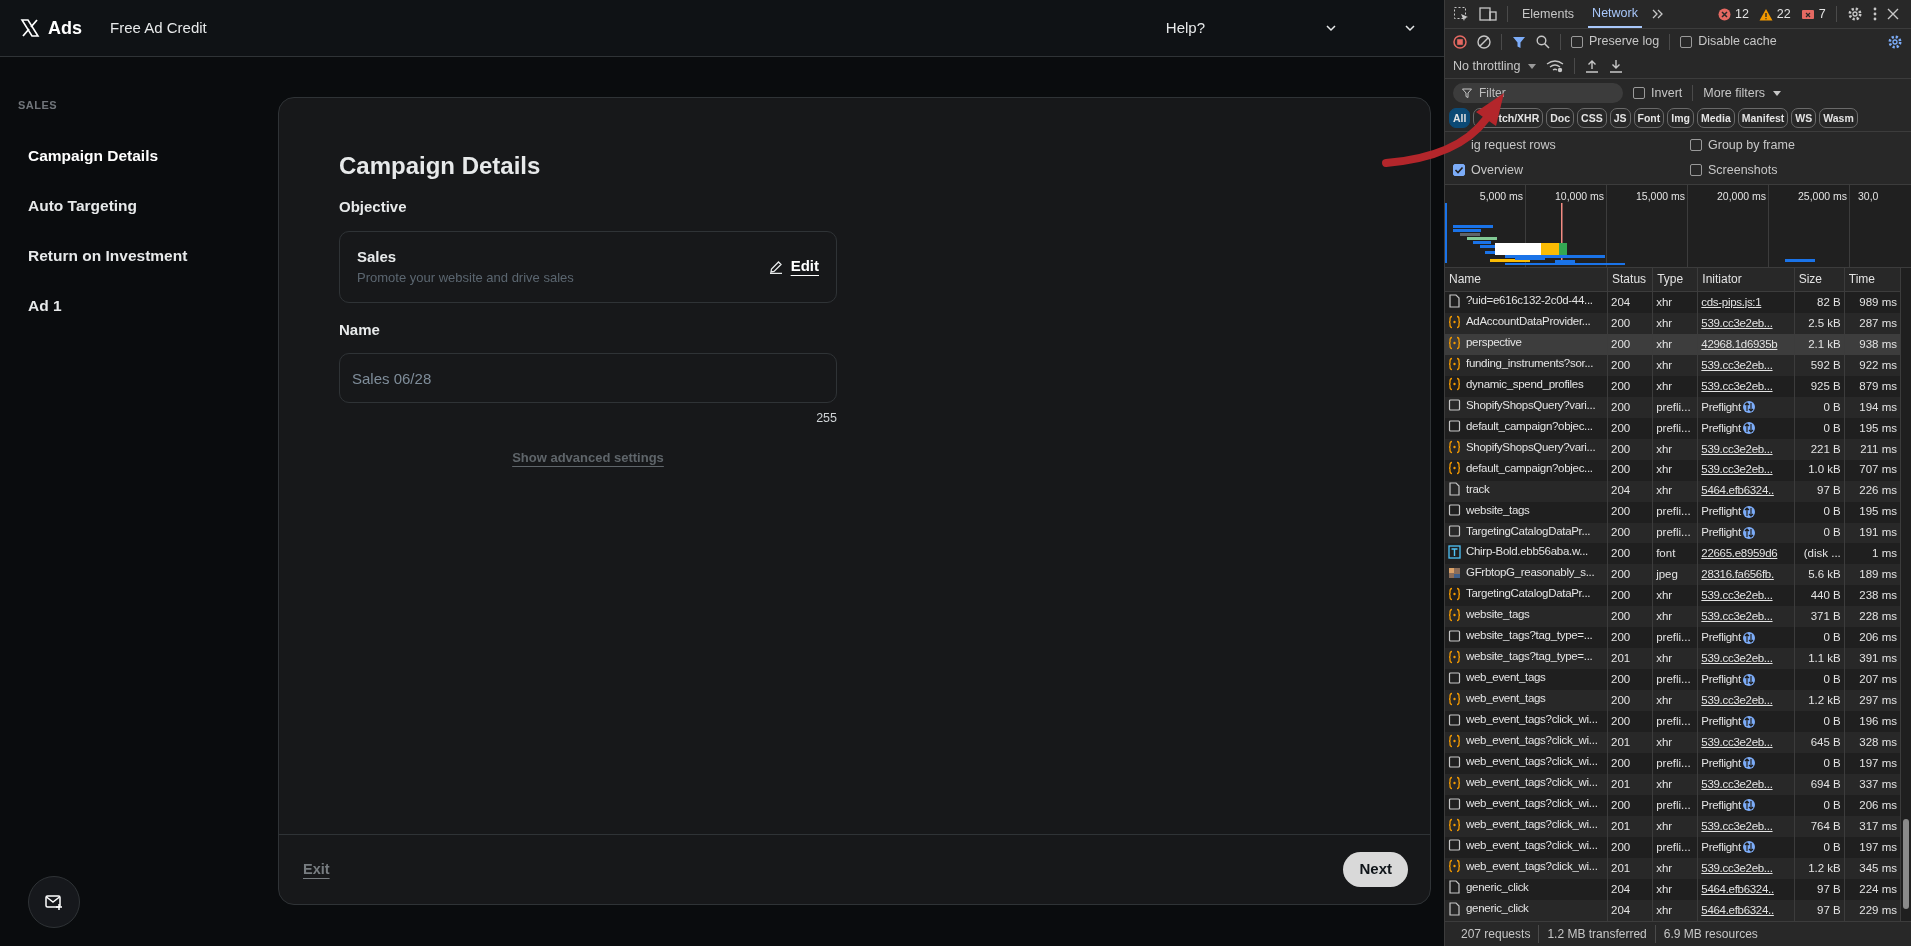 The width and height of the screenshot is (1911, 946). I want to click on panel-tab: Network, so click(1615, 14).